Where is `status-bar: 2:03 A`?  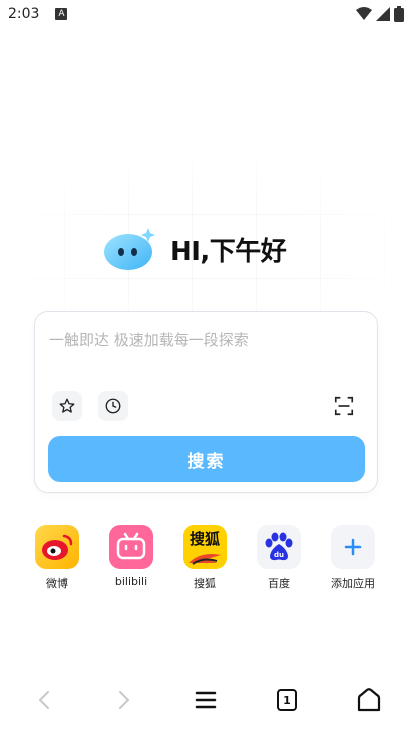
status-bar: 2:03 A is located at coordinates (206, 14).